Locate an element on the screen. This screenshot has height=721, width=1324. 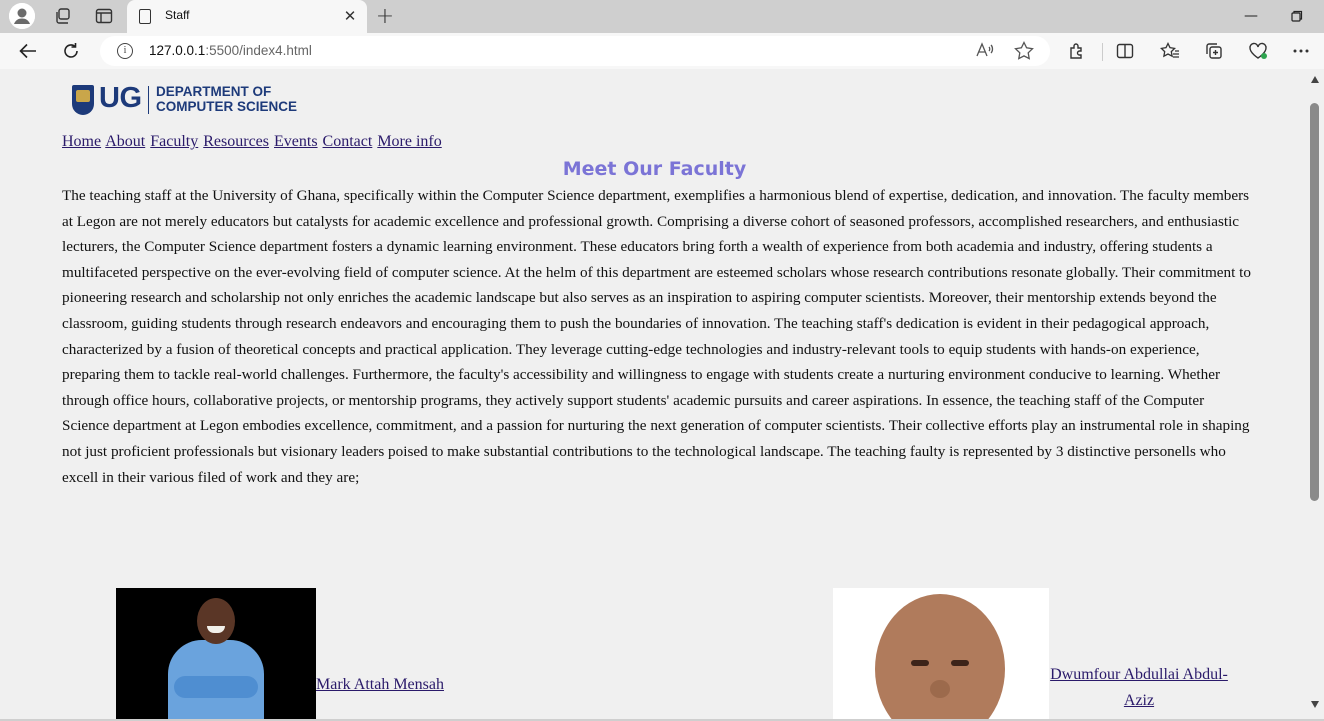
photo-arms-shape is located at coordinates (216, 687).